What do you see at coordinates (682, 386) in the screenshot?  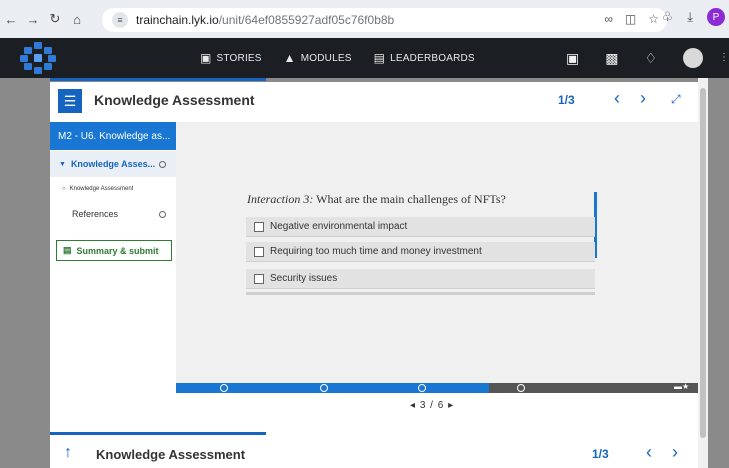 I see `finish-flag-icon: ▬★` at bounding box center [682, 386].